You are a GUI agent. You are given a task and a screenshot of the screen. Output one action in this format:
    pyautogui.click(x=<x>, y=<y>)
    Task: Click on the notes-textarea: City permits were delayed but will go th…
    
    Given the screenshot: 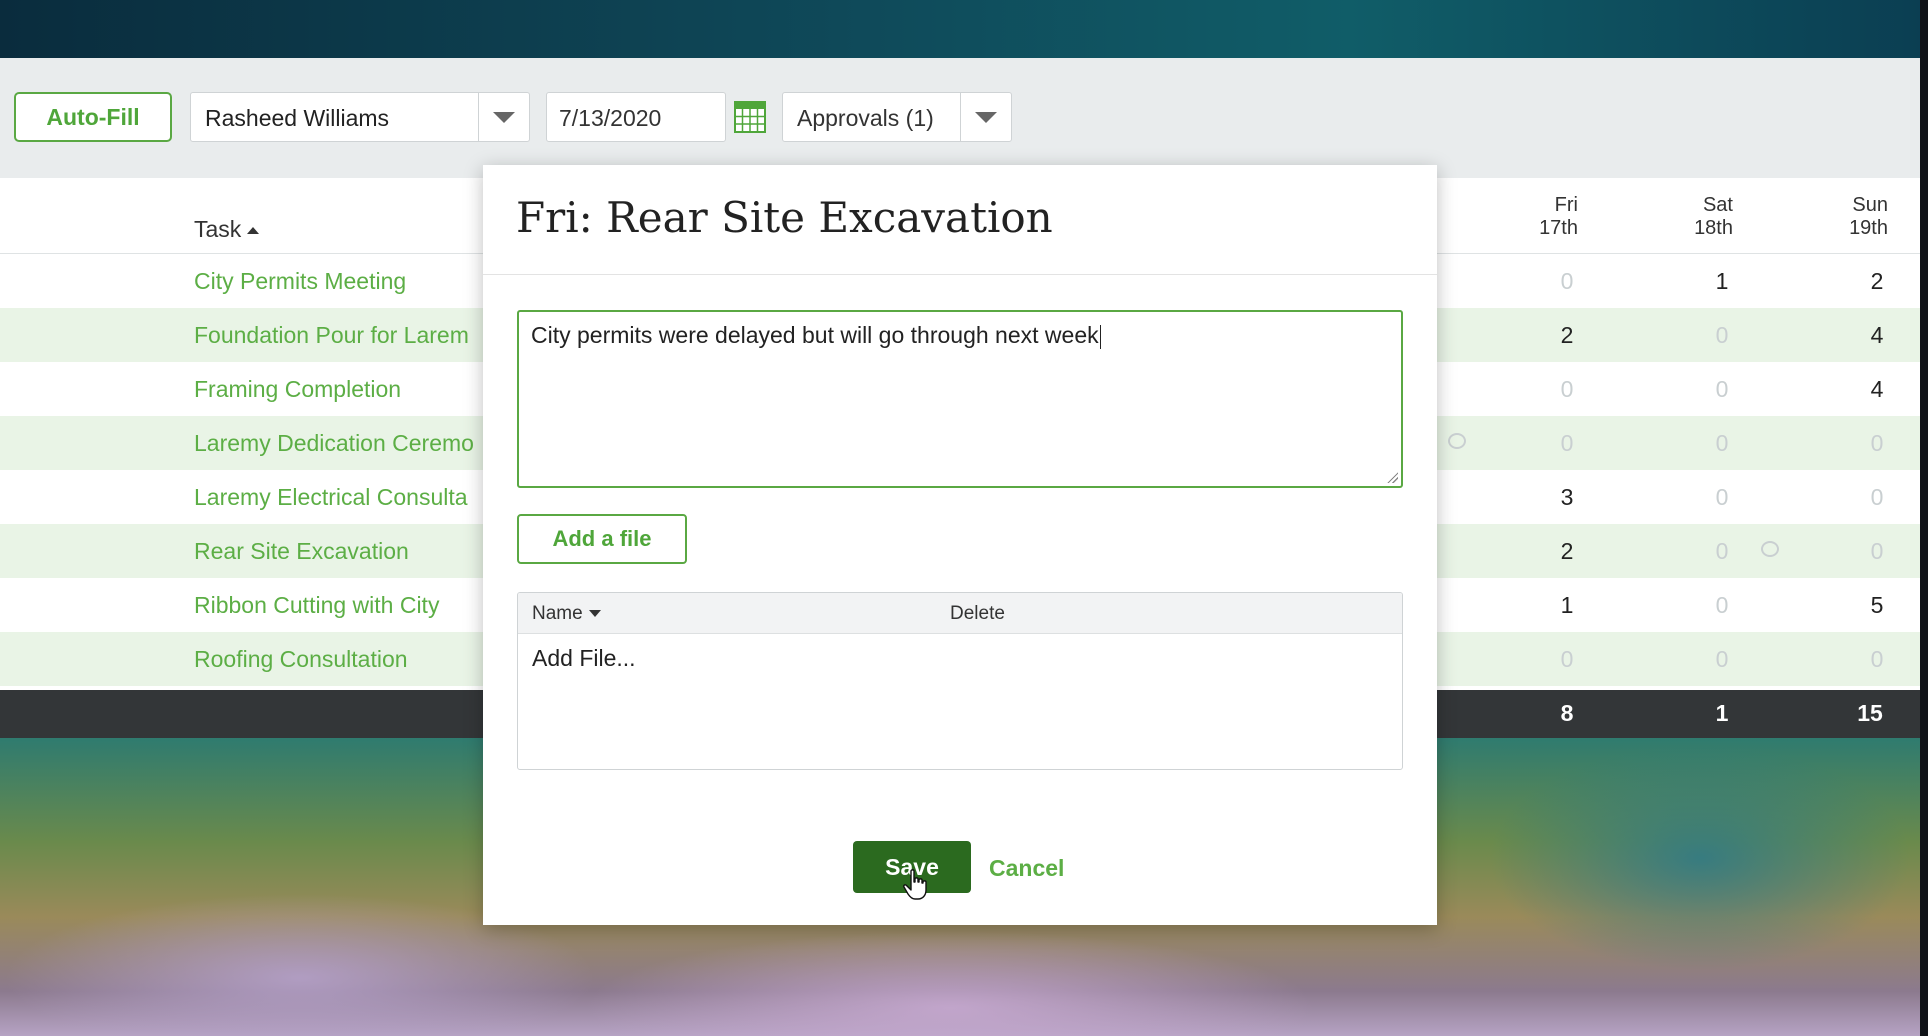 What is the action you would take?
    pyautogui.click(x=960, y=399)
    